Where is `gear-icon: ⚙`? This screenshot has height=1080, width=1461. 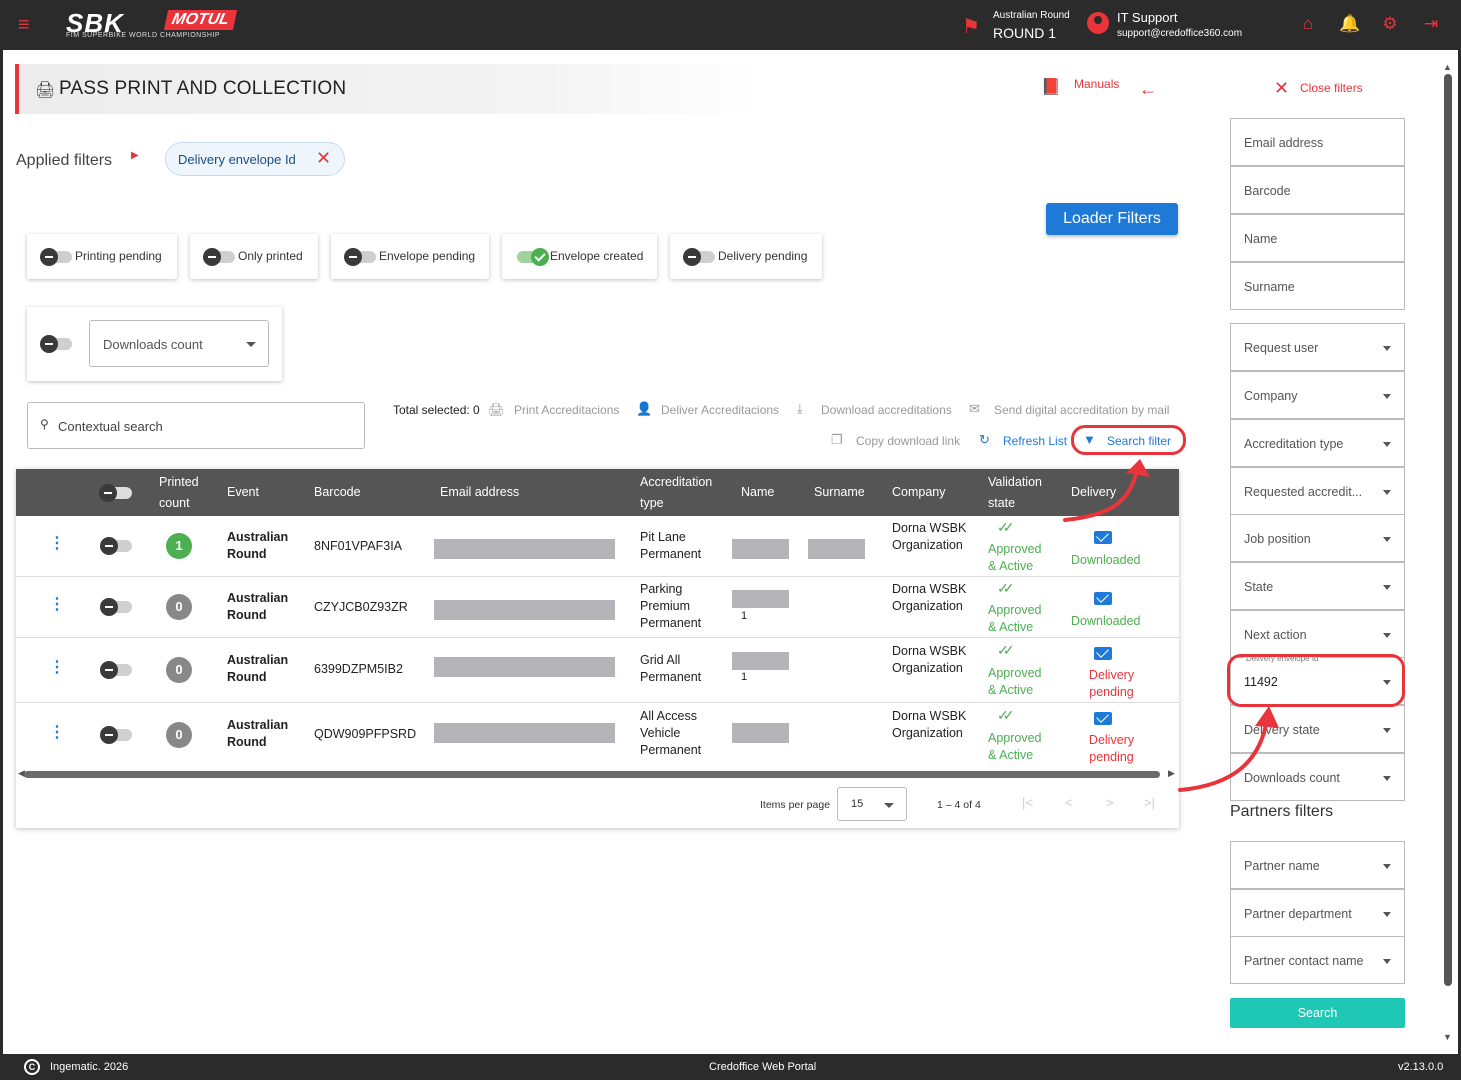
gear-icon: ⚙ is located at coordinates (1390, 24).